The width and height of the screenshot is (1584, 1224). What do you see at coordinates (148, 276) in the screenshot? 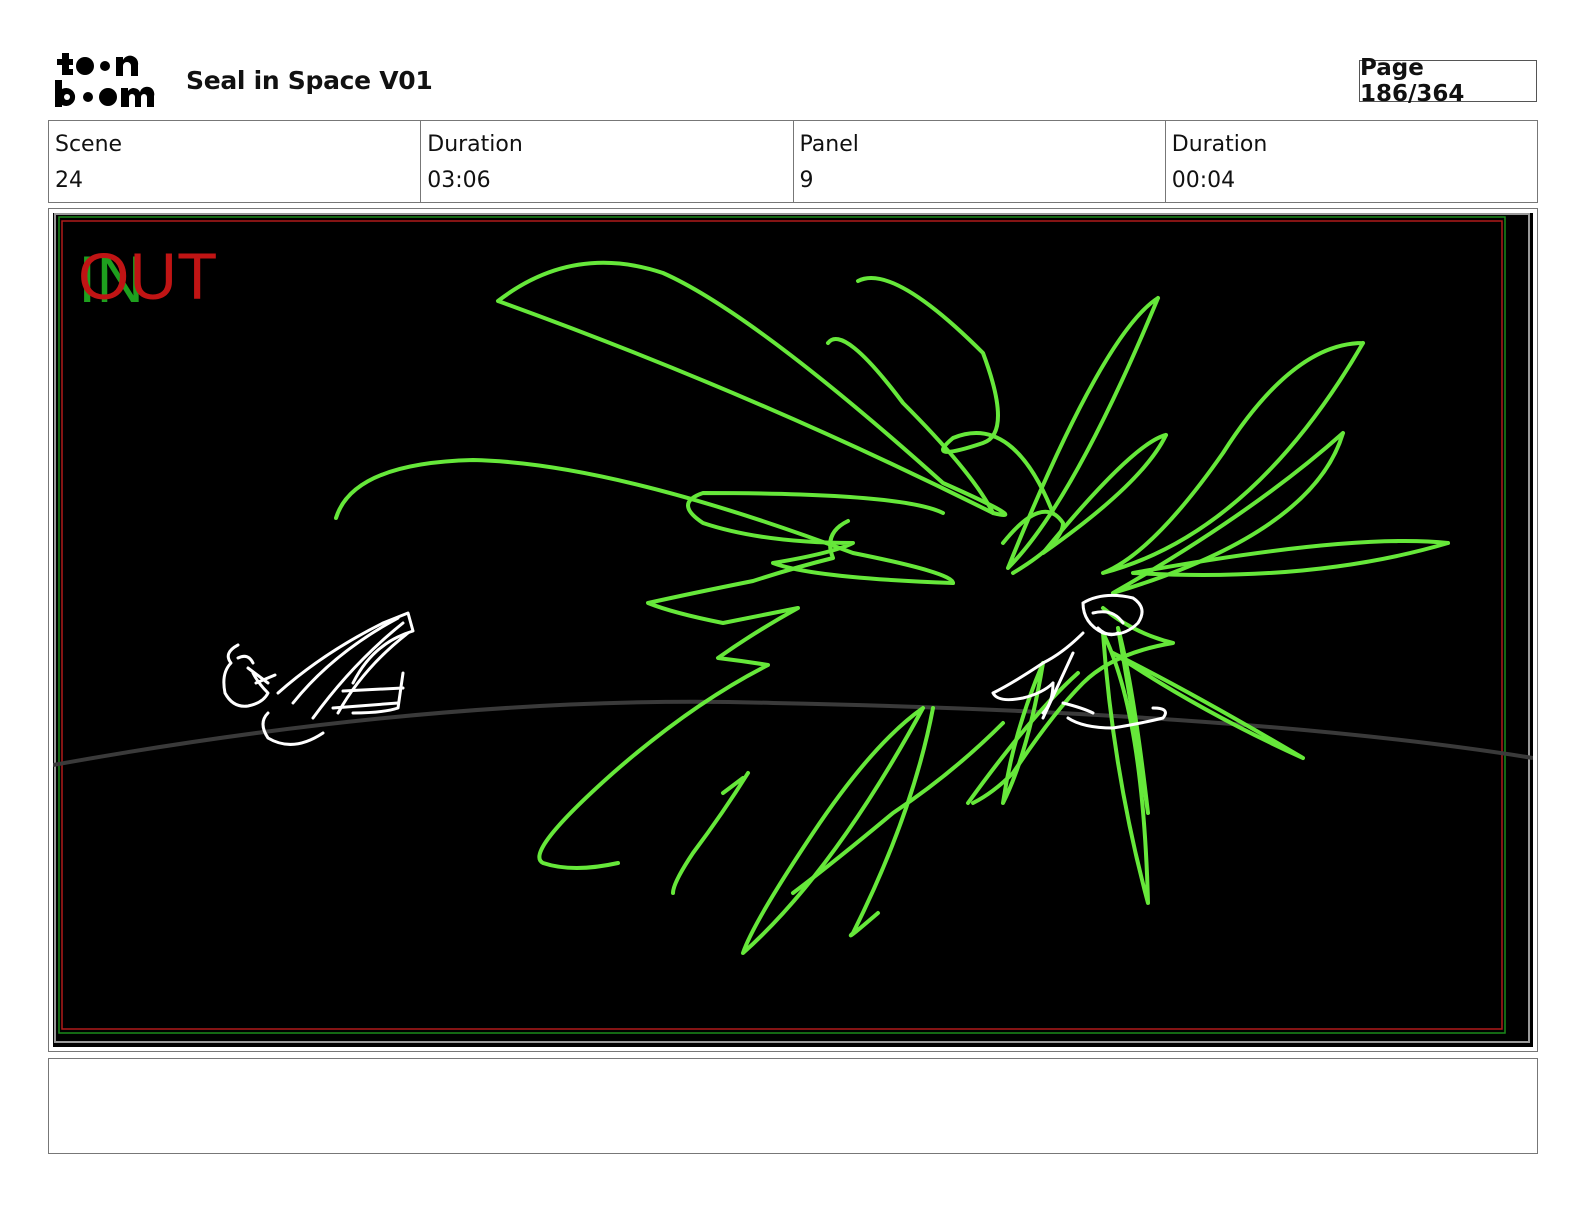
I see `out-marker: OUT` at bounding box center [148, 276].